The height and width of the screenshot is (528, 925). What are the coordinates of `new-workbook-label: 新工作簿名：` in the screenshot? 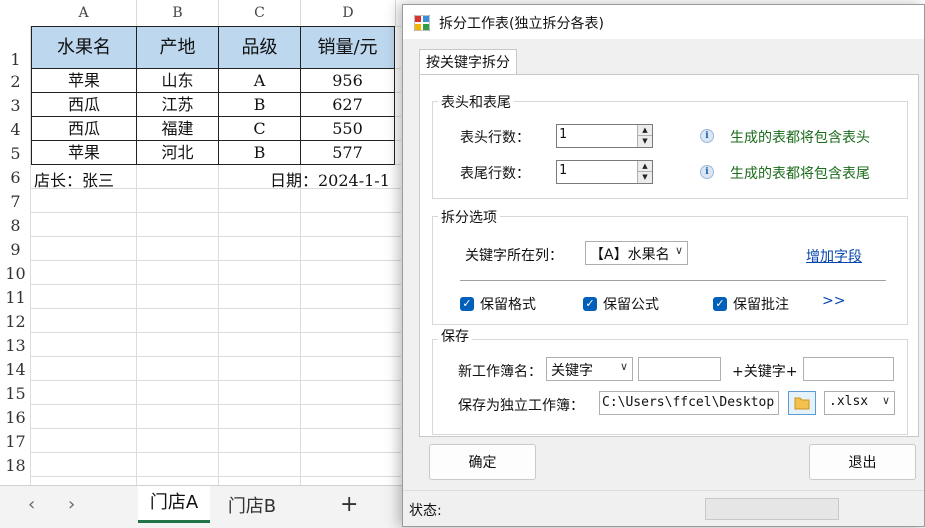 It's located at (500, 372).